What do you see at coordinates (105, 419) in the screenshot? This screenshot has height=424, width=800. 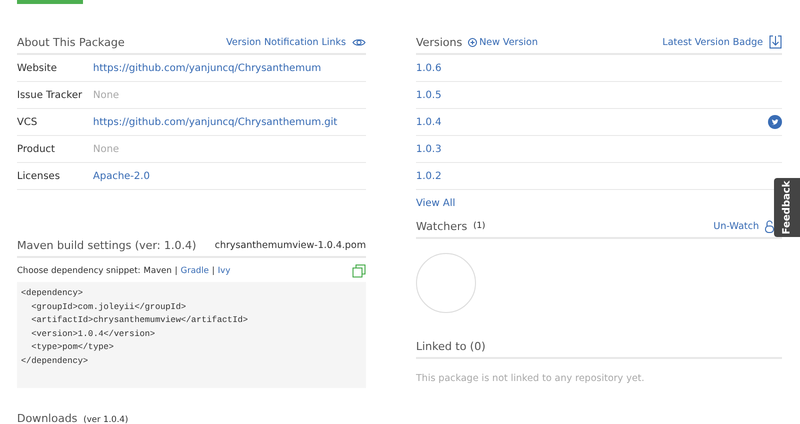 I see `downloads-version: (ver 1.0.4)` at bounding box center [105, 419].